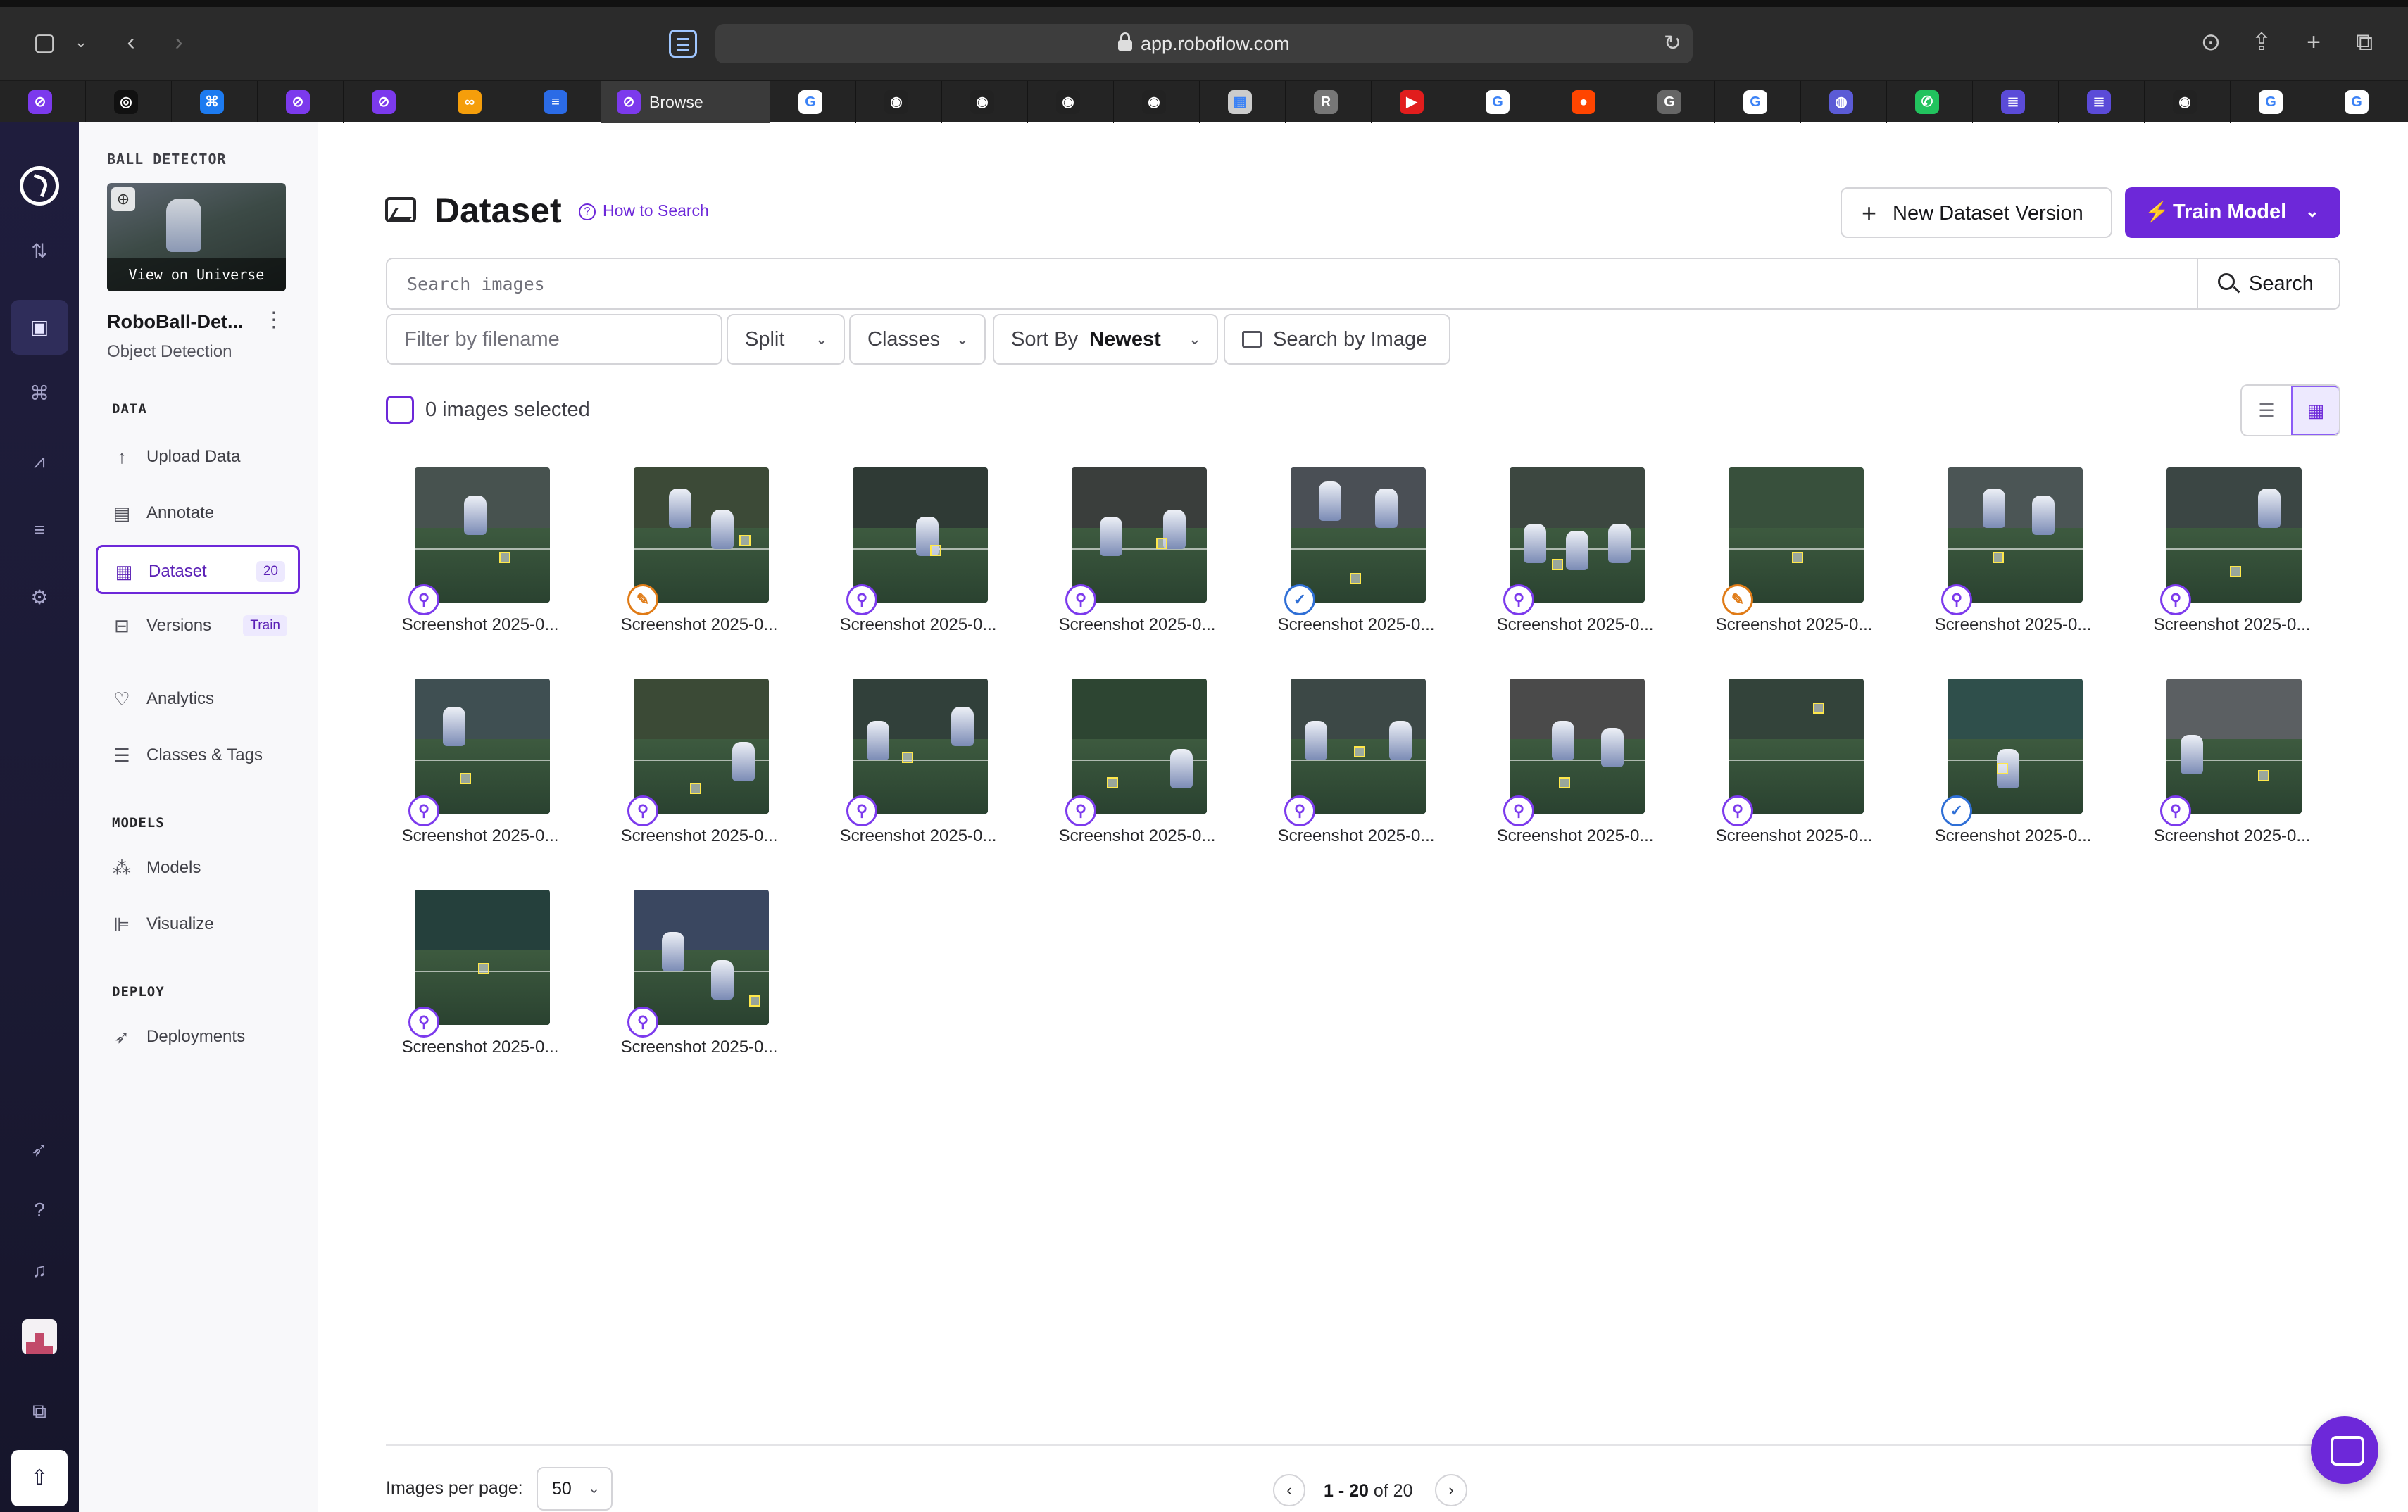  I want to click on nav-item-models: ⁂ Models, so click(198, 868).